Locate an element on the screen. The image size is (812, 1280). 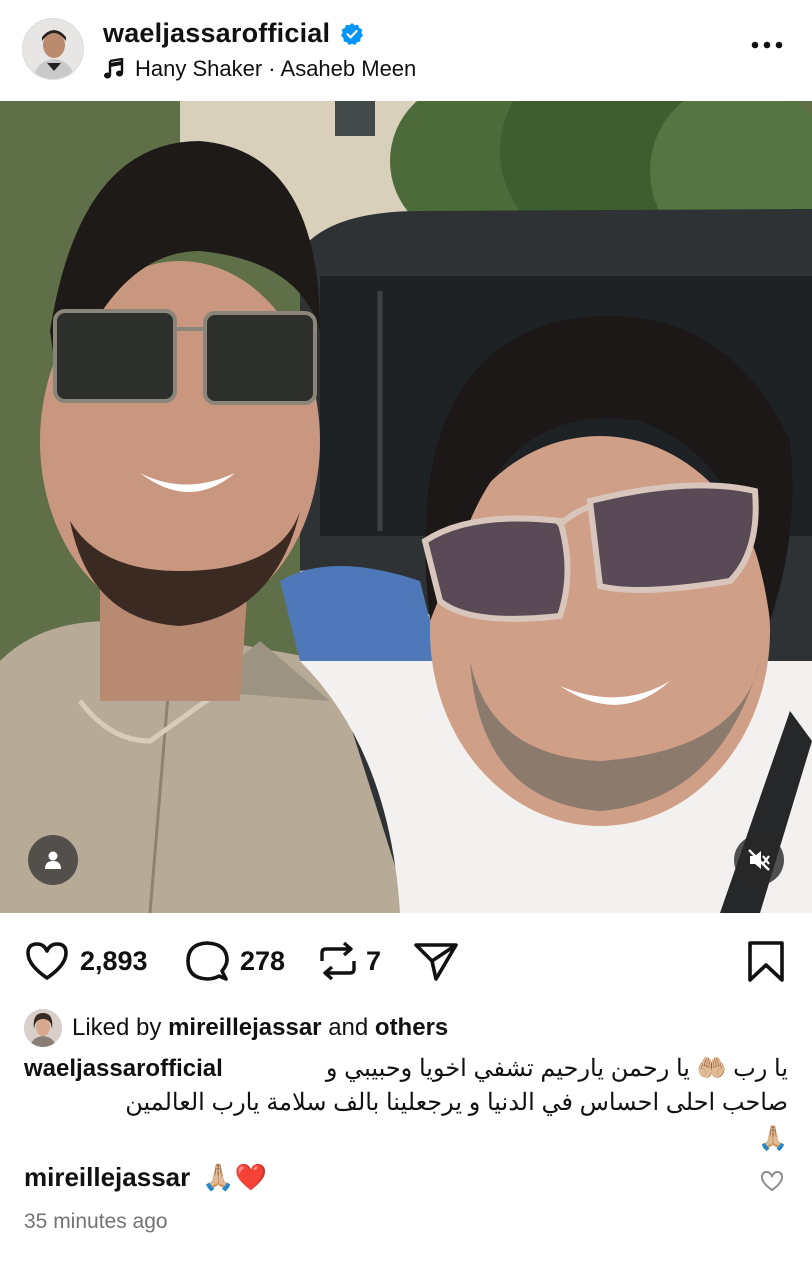
liked-by-user: mireillejassar is located at coordinates (244, 1028).